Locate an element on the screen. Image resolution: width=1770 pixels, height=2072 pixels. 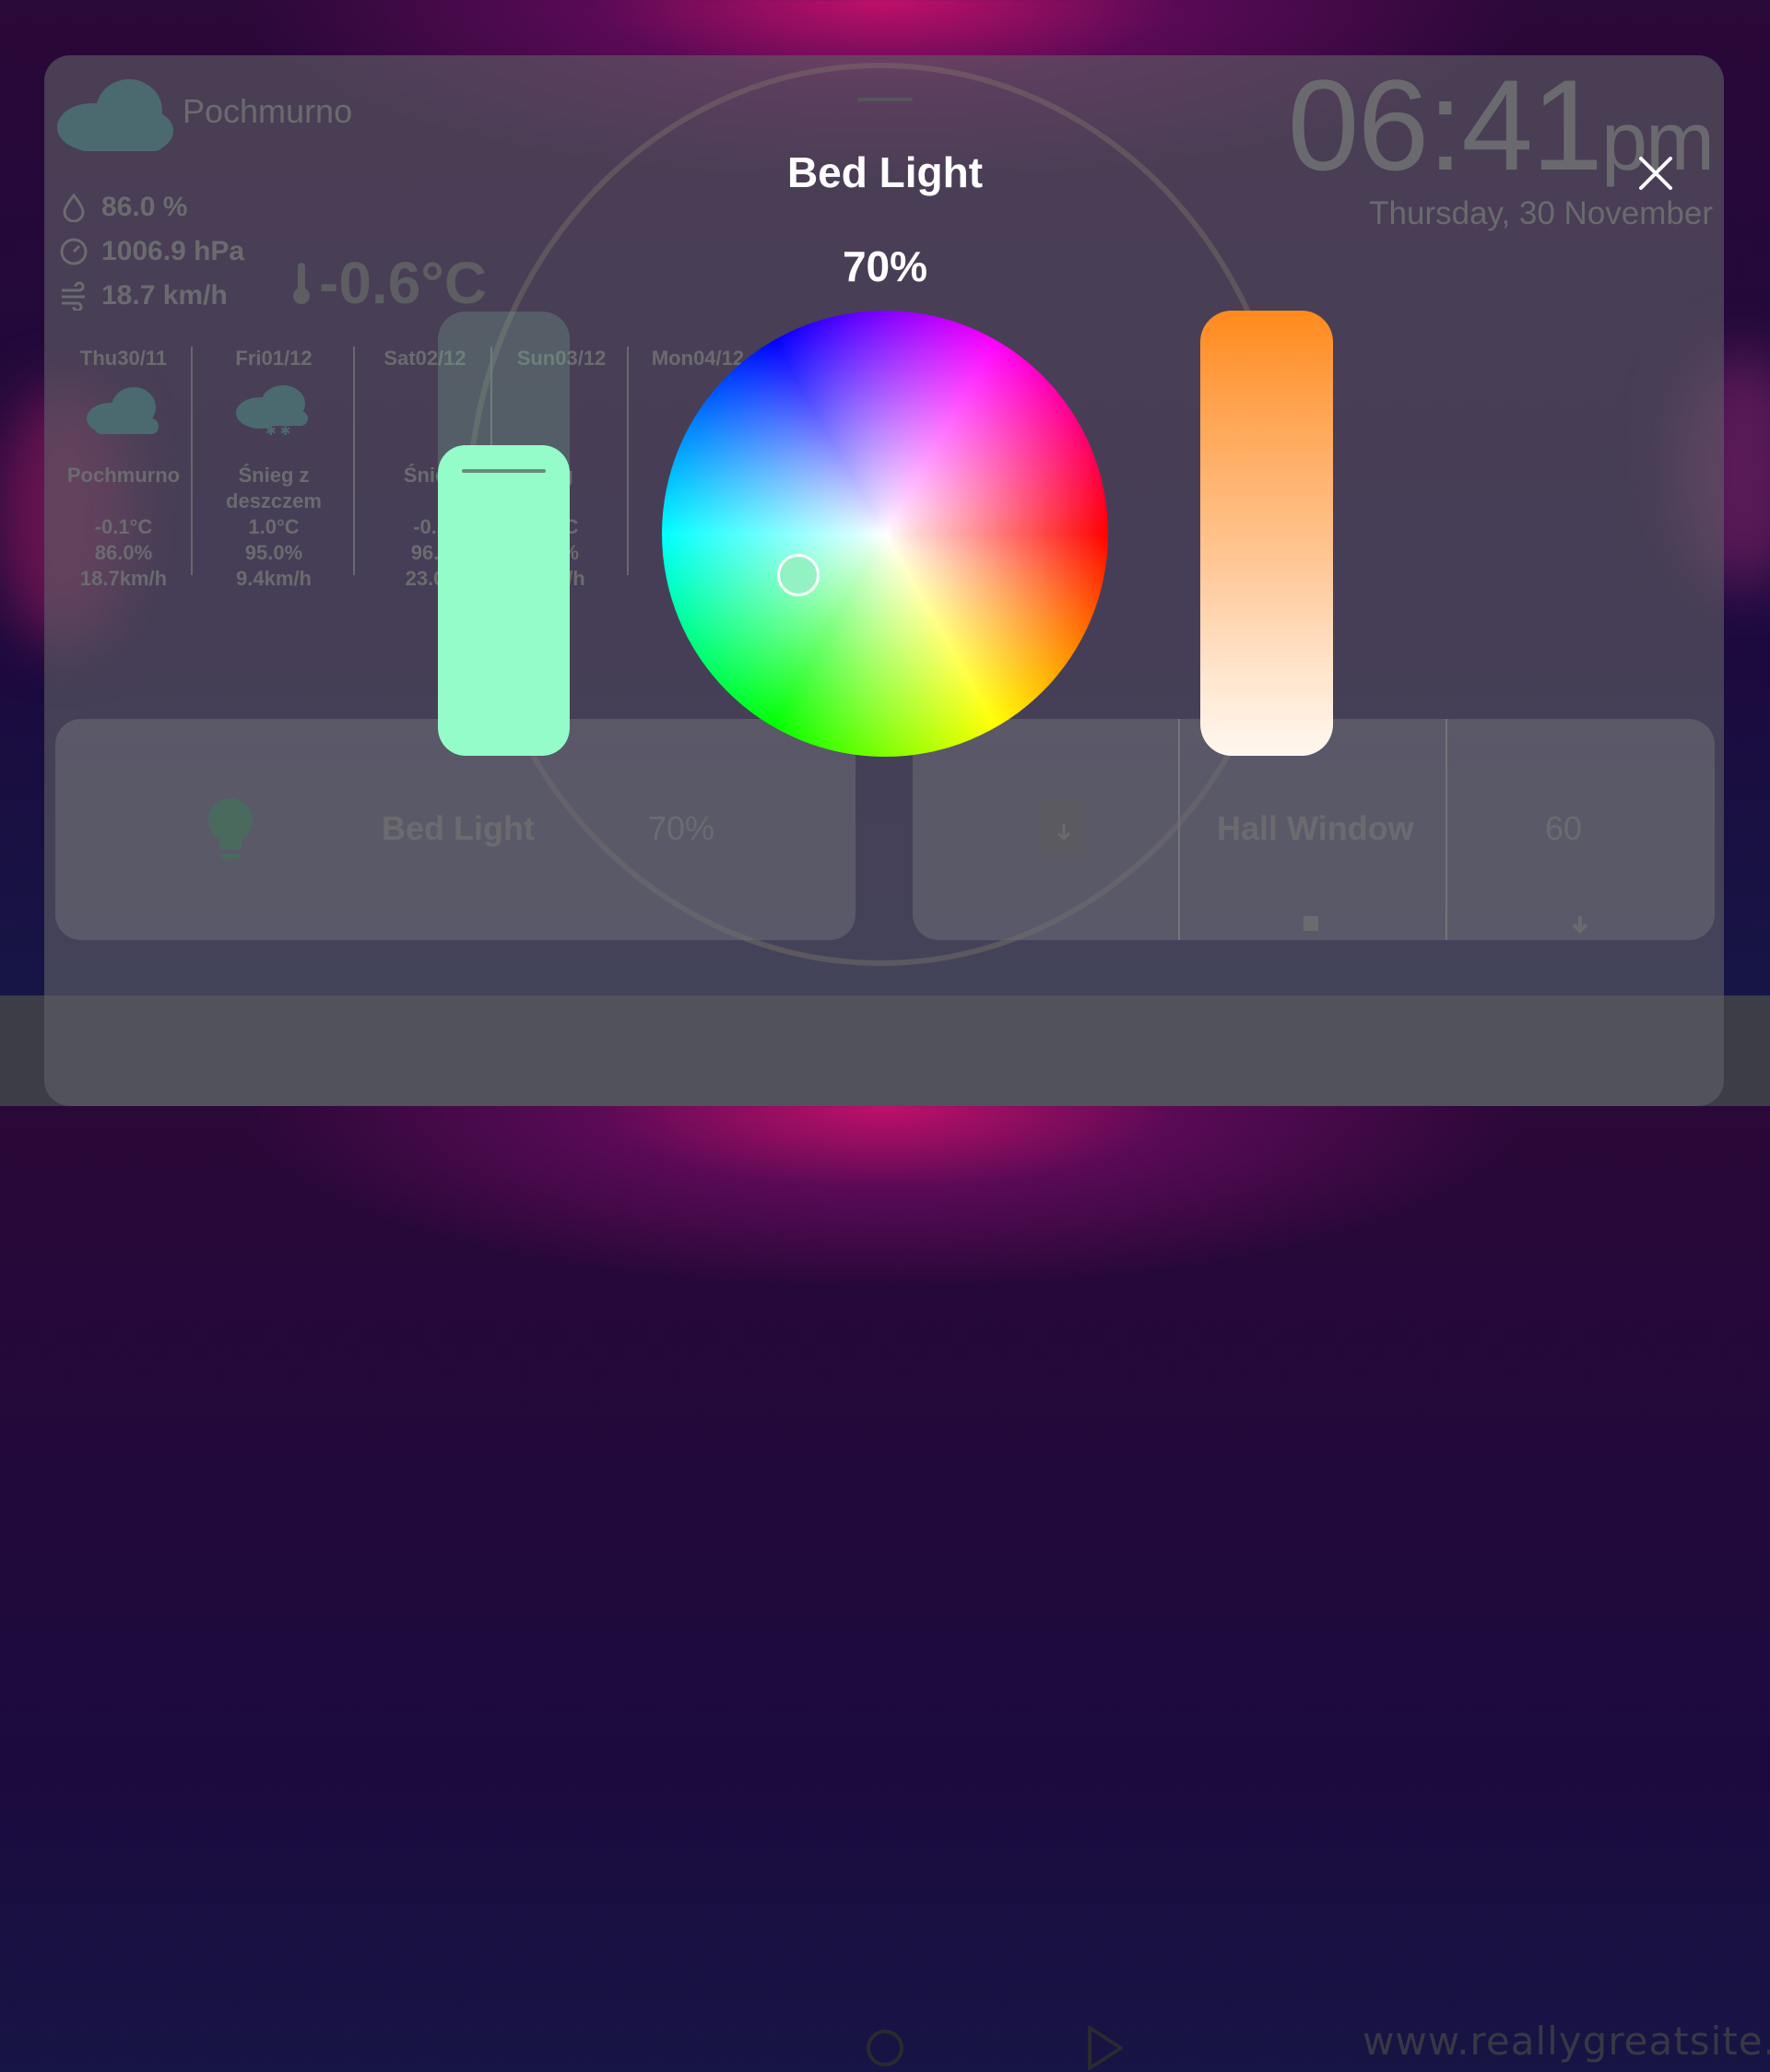
forecast-day-name: Fri01/12 is located at coordinates (274, 359).